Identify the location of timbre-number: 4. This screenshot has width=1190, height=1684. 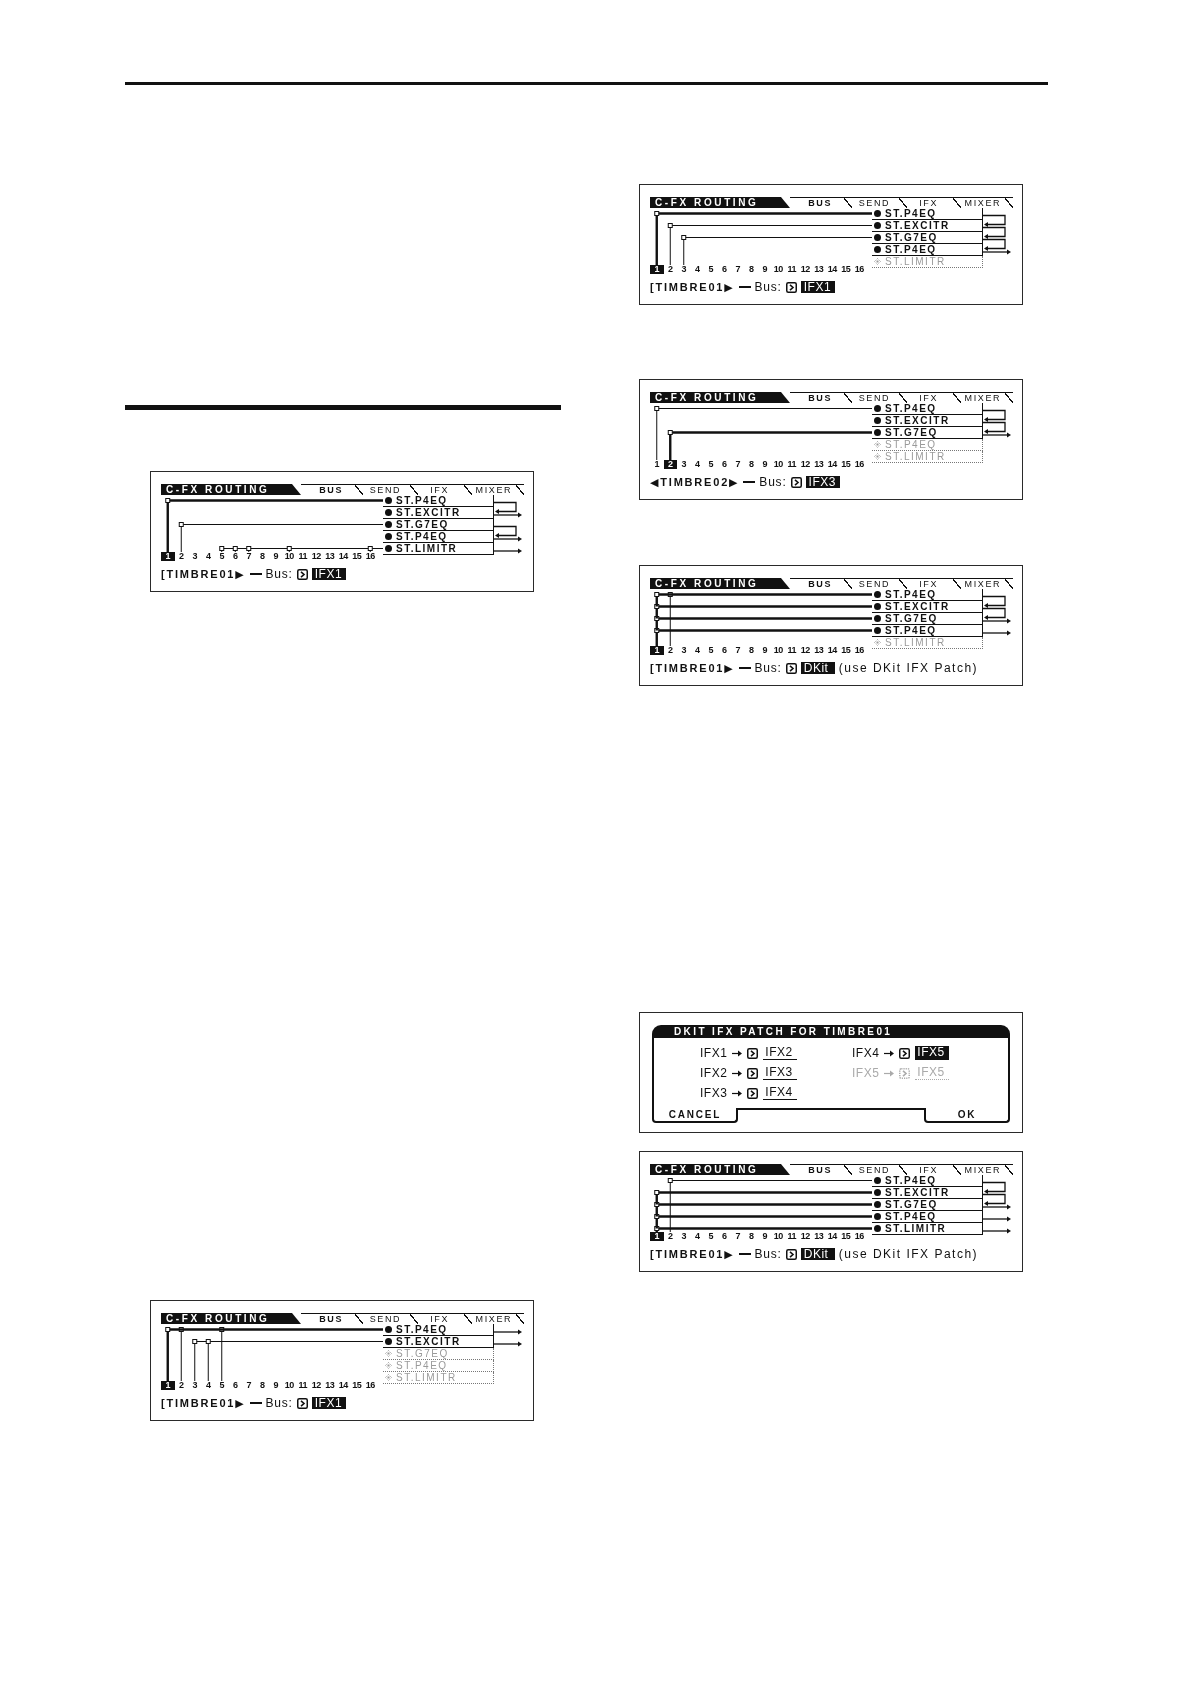
(697, 269).